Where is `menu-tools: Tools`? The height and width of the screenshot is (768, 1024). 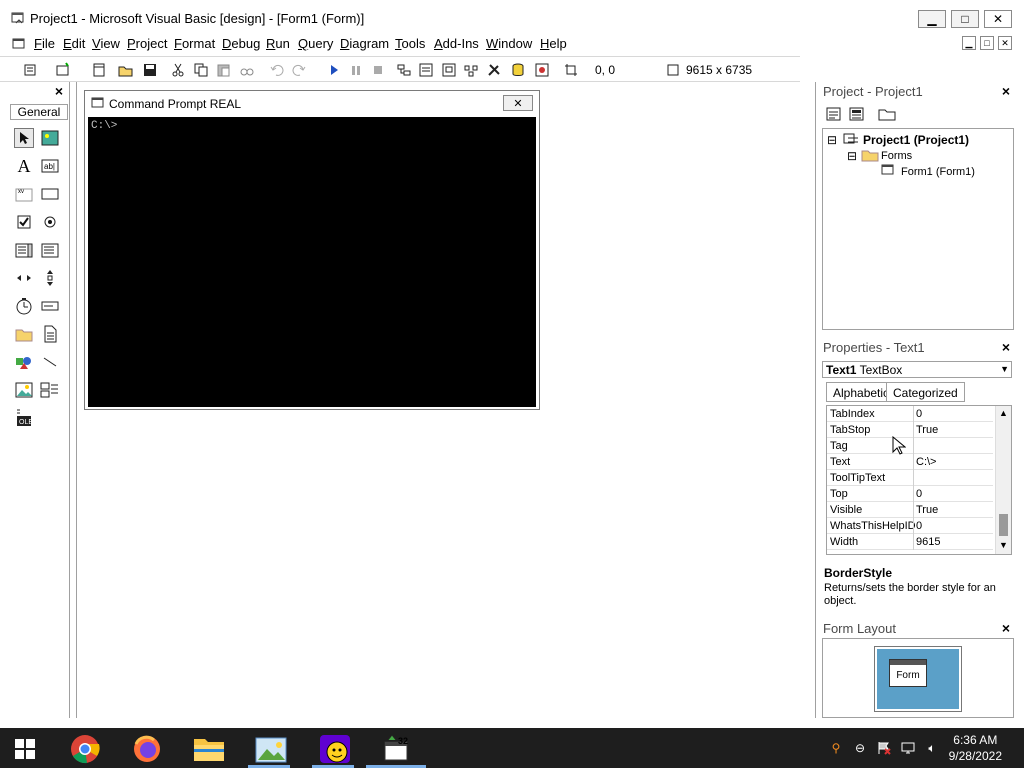
menu-tools: Tools is located at coordinates (410, 43).